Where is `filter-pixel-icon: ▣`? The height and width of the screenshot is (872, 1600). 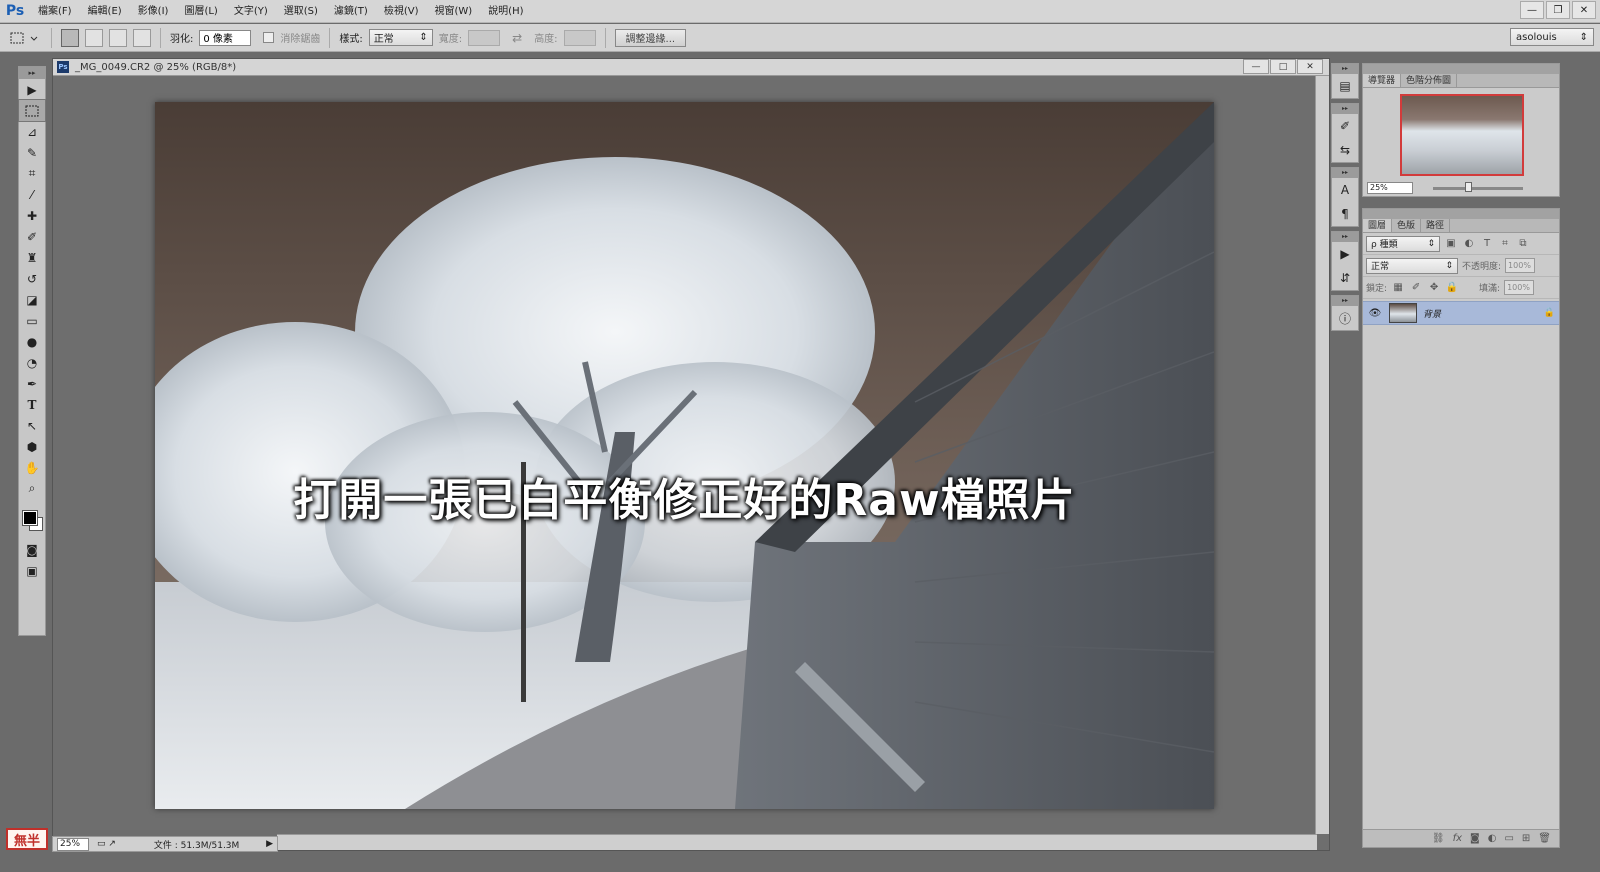 filter-pixel-icon: ▣ is located at coordinates (1451, 243).